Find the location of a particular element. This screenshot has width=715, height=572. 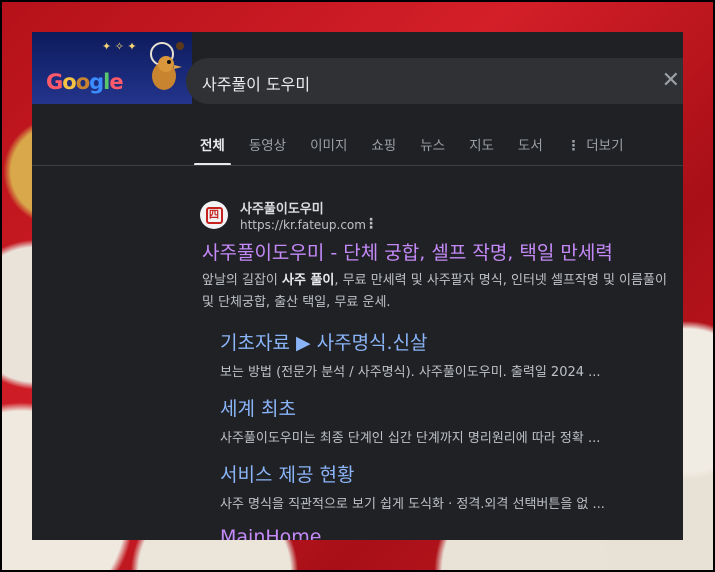

site-name: 사주풀이도우미 is located at coordinates (282, 209).